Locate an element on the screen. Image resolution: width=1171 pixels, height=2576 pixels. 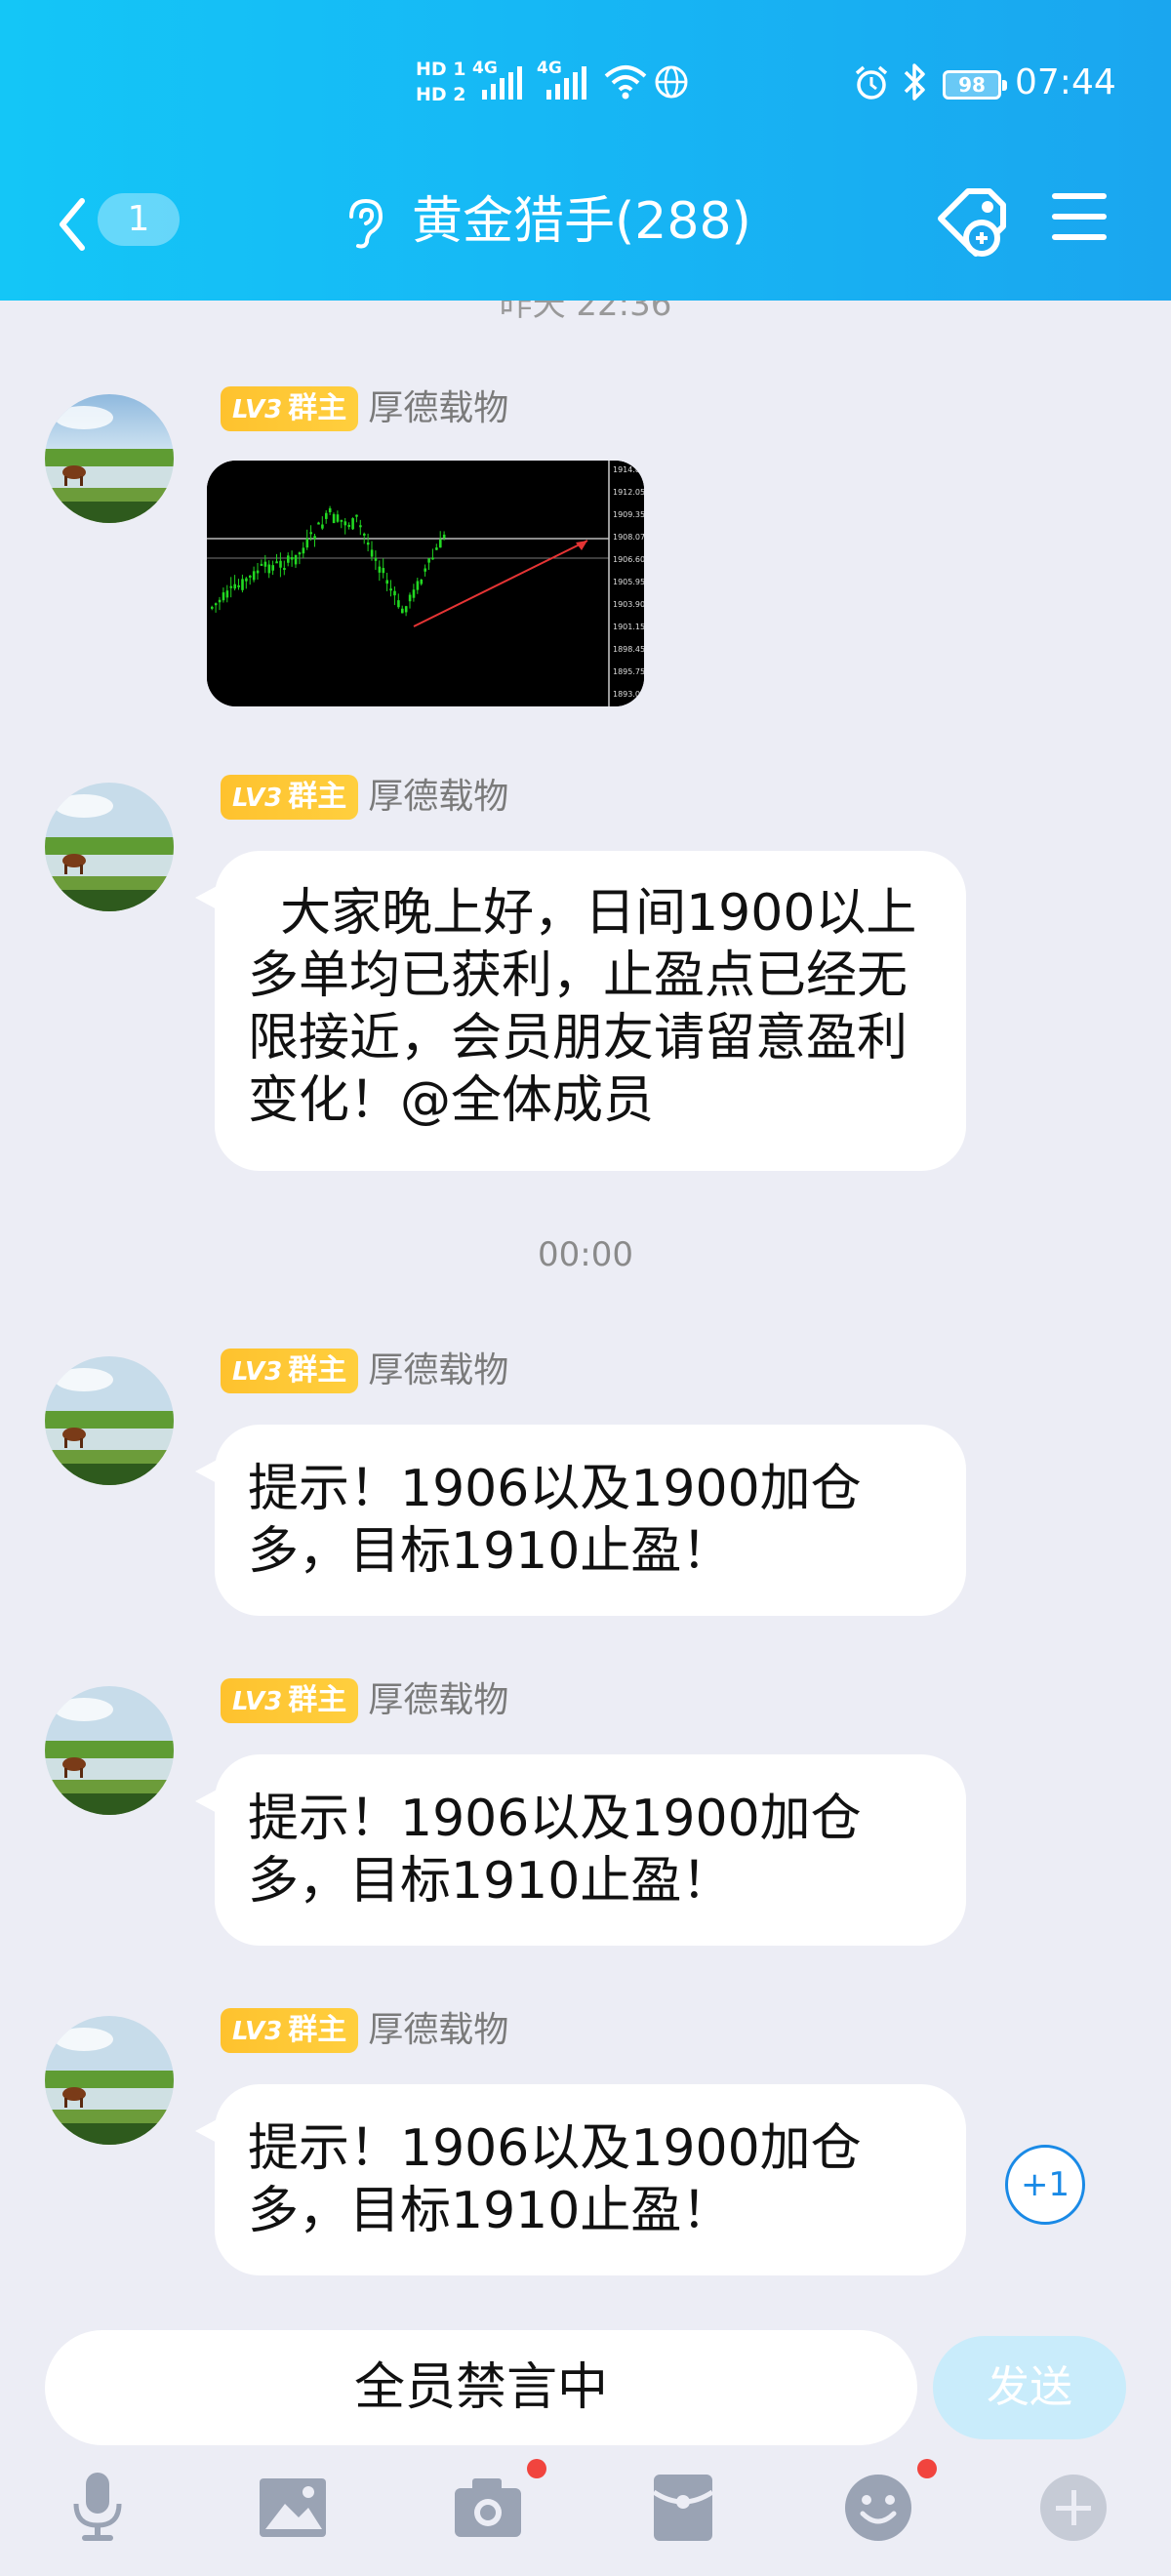
plus-icon is located at coordinates (1073, 2508).